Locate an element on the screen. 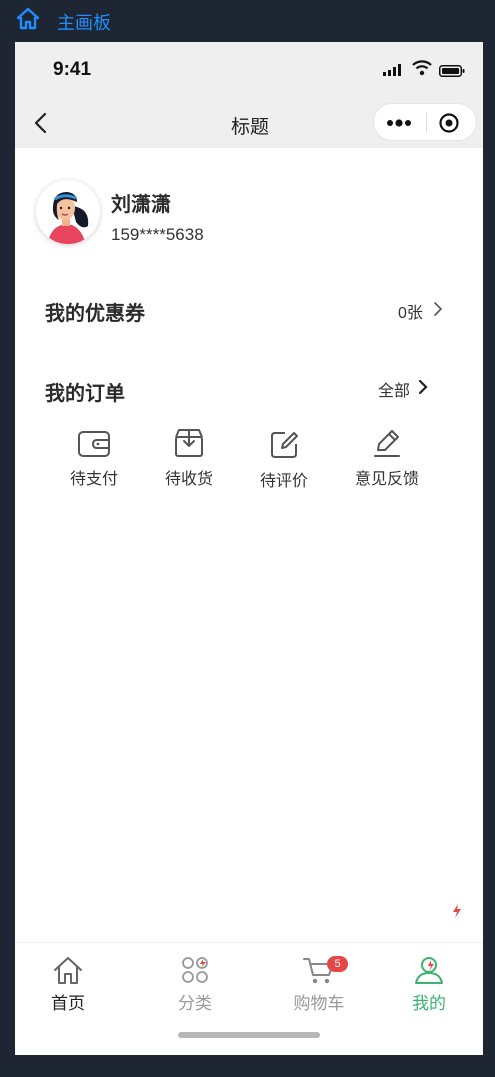 The image size is (495, 1077). tab-category: 分类 is located at coordinates (195, 984).